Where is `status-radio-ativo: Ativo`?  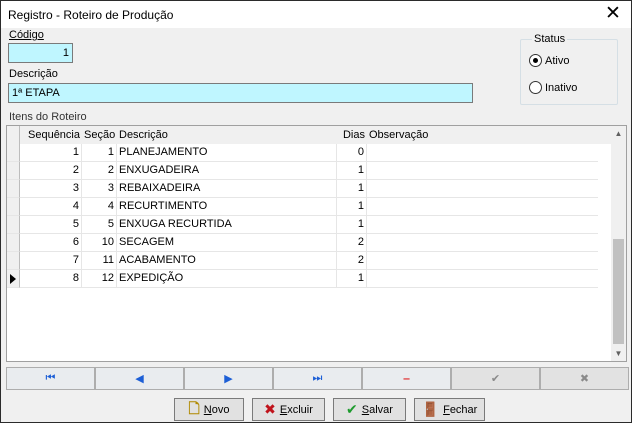 status-radio-ativo: Ativo is located at coordinates (549, 60).